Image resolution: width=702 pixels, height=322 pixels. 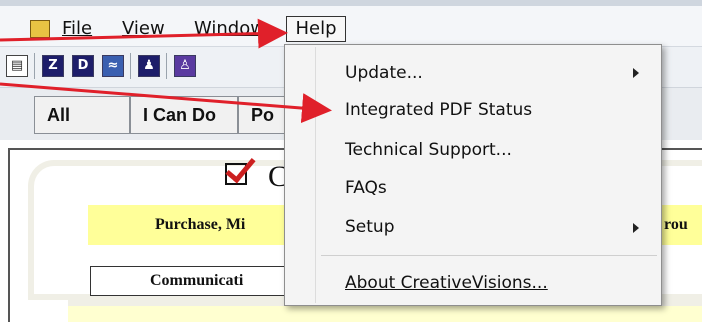 What do you see at coordinates (40, 29) in the screenshot?
I see `app-icon` at bounding box center [40, 29].